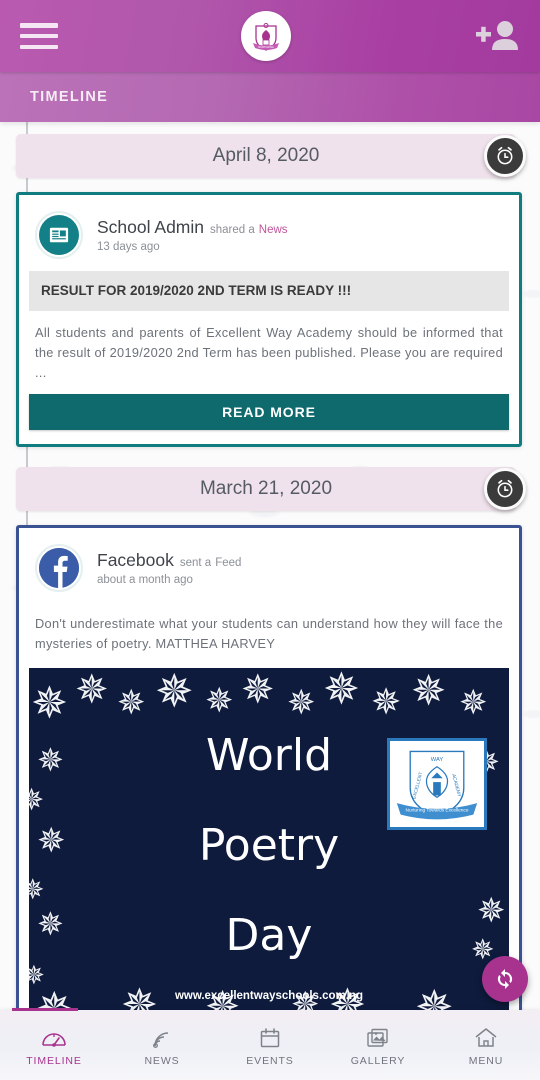 The image size is (540, 1080). Describe the element at coordinates (45, 1009) in the screenshot. I see `active-tab-indicator` at that location.